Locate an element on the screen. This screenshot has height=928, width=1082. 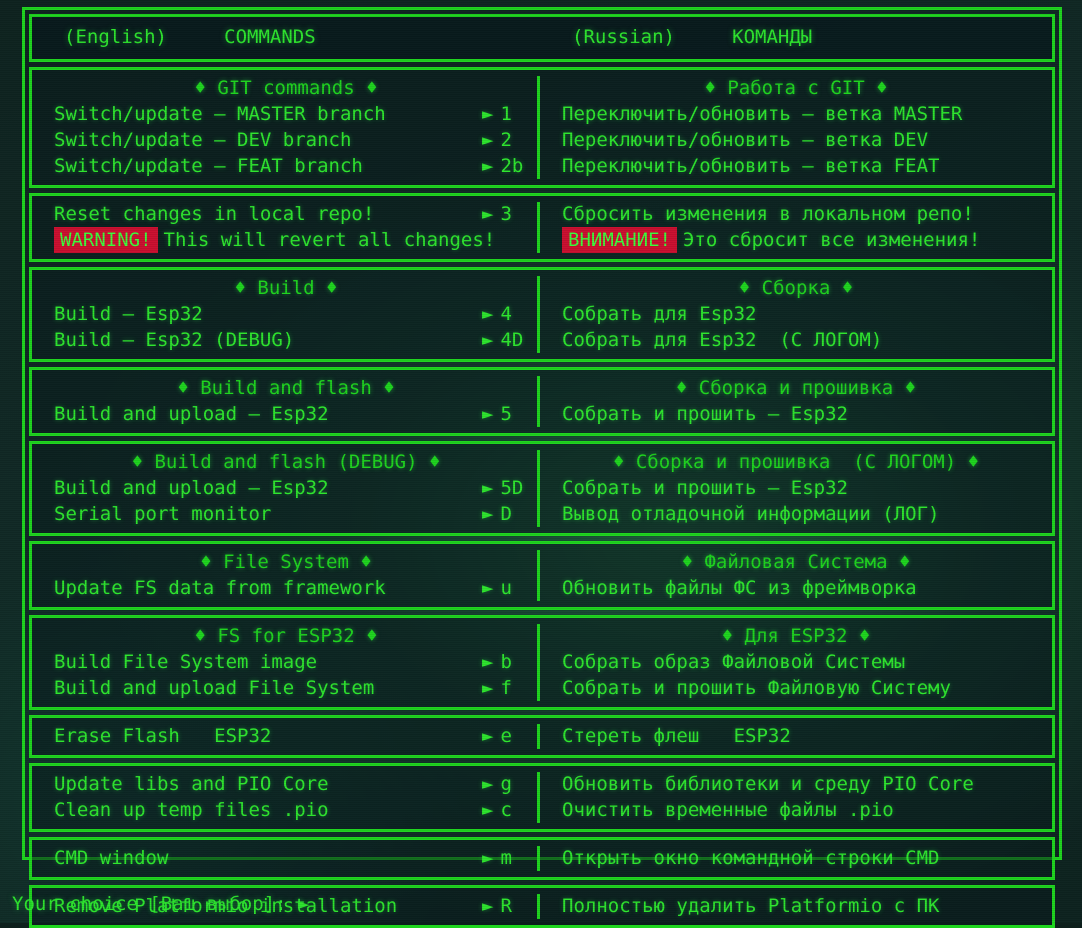
section-title-ru: ♦ Сборка ♦ is located at coordinates (796, 288).